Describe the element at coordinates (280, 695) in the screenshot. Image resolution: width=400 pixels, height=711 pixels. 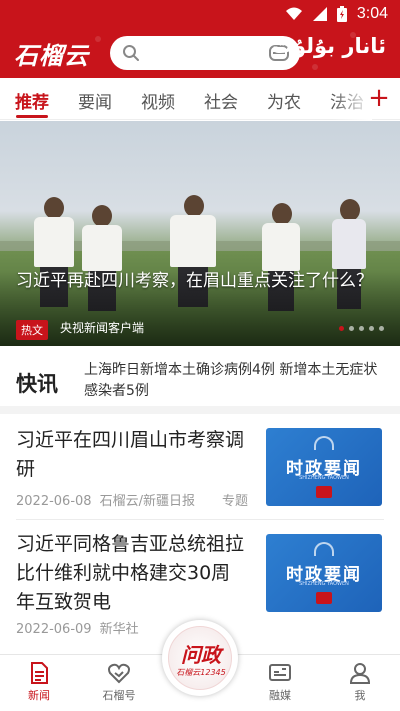
I see `nav-label: 融媒` at that location.